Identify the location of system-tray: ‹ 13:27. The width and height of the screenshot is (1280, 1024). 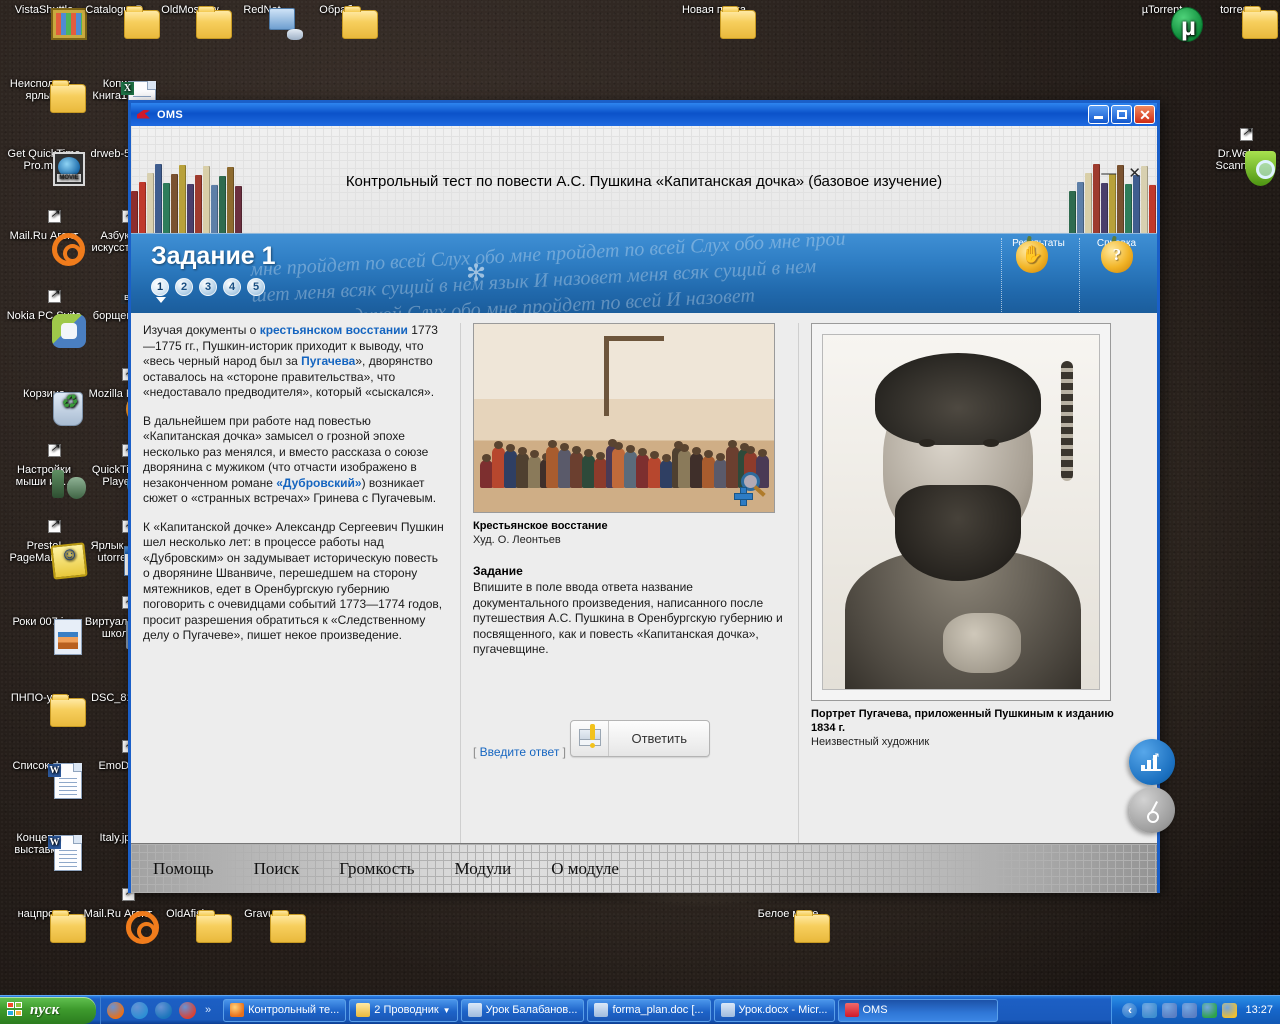
(1195, 1009).